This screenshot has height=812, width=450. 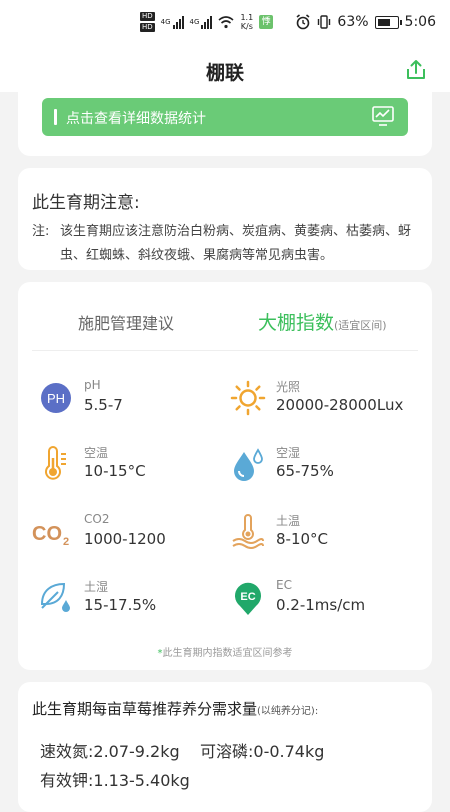 What do you see at coordinates (92, 385) in the screenshot?
I see `metric-name: pH` at bounding box center [92, 385].